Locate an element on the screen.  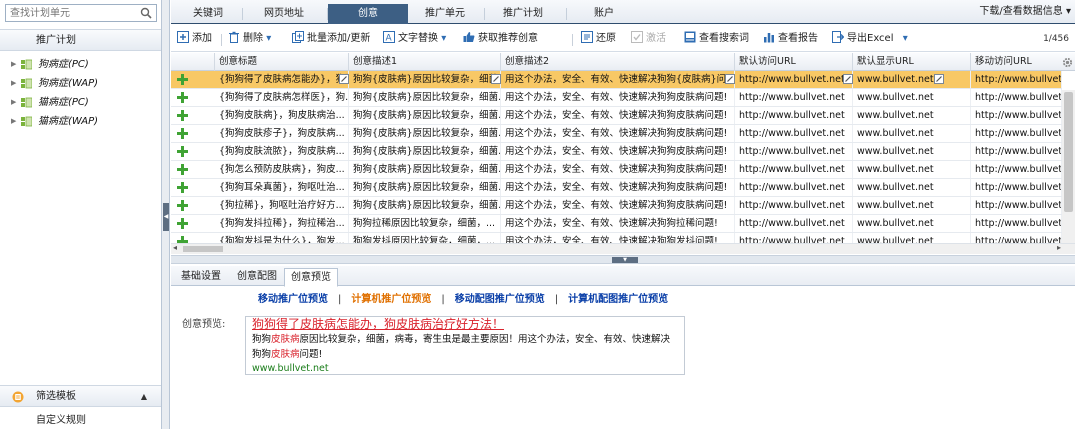
plan-tree-item: ▶ 狗病症(PC) is located at coordinates (80, 64).